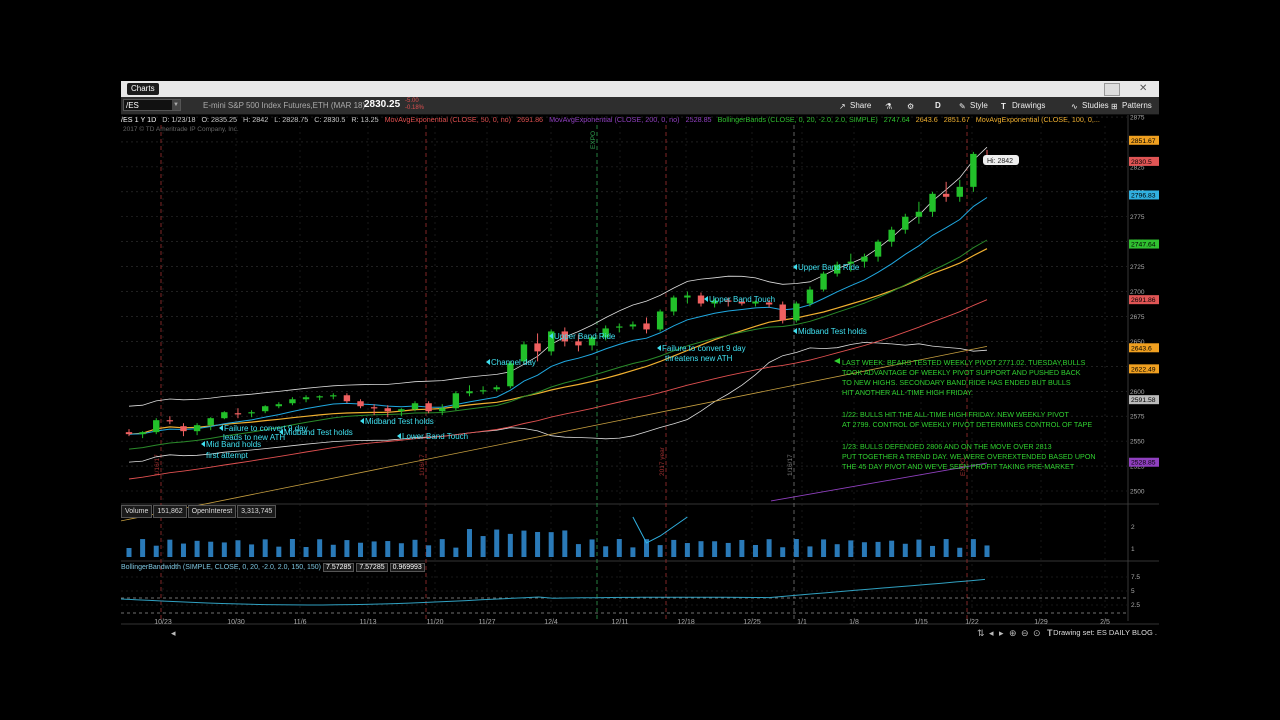 The height and width of the screenshot is (720, 1280). Describe the element at coordinates (139, 119) in the screenshot. I see `ohlc-symbol: /ES 1 Y 1D` at that location.